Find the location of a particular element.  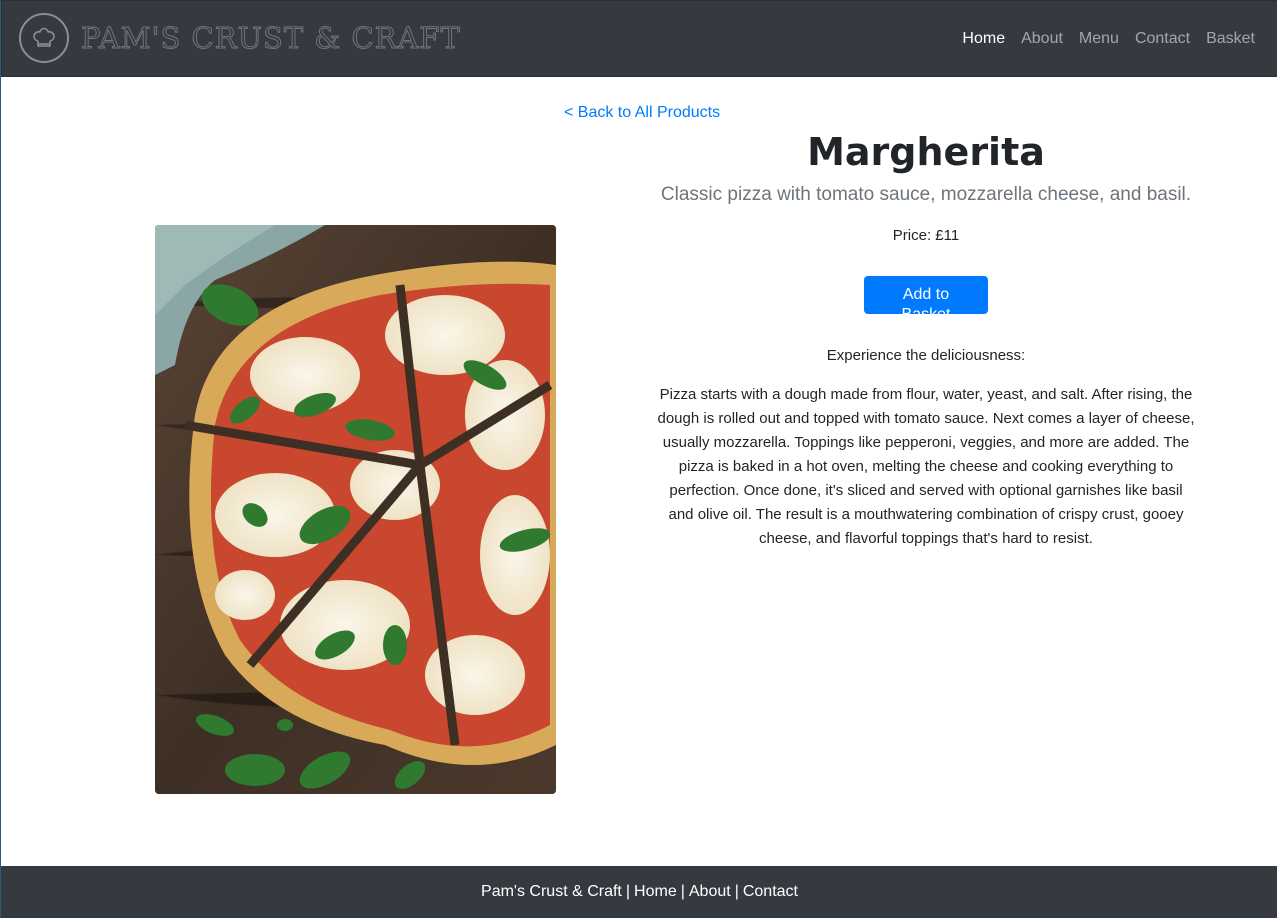

experience-heading: Experience the deliciousness: is located at coordinates (926, 355).